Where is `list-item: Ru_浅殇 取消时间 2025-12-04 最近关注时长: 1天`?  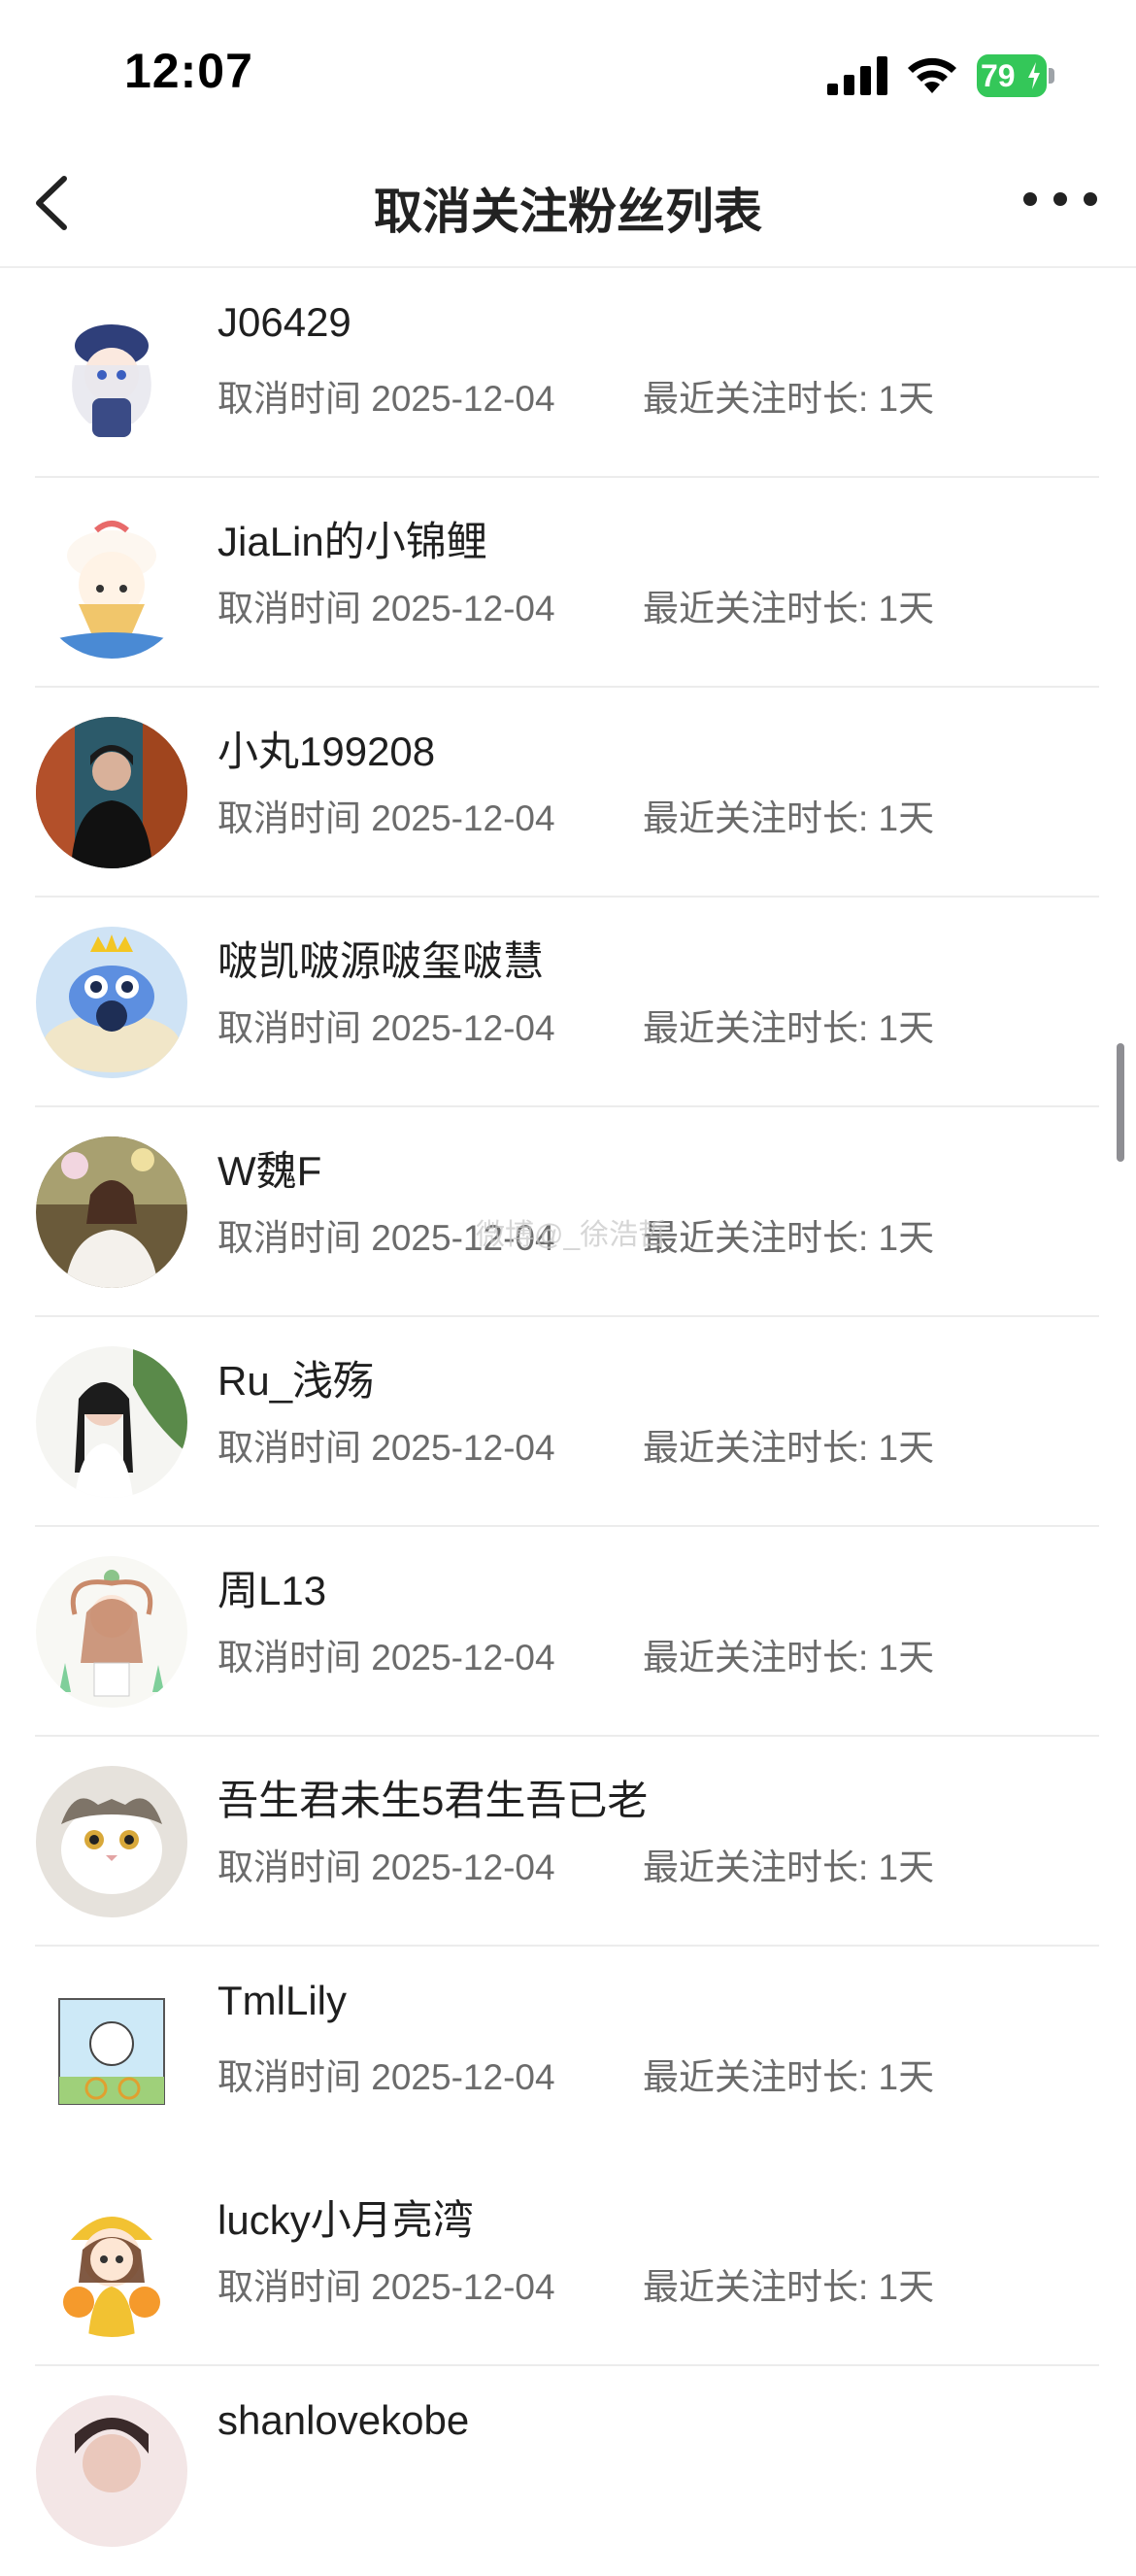
list-item: Ru_浅殇 取消时间 2025-12-04 最近关注时长: 1天 is located at coordinates (567, 1422).